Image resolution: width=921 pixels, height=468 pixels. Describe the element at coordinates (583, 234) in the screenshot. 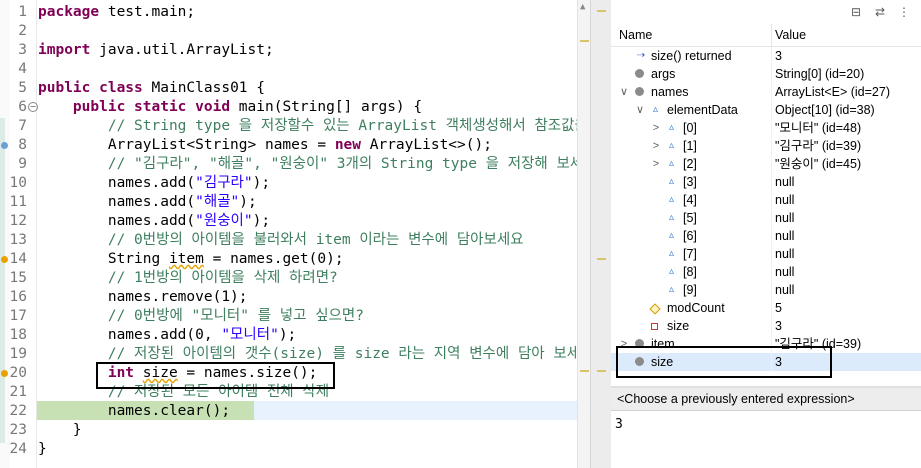

I see `editor-scrollbar: ▲` at that location.